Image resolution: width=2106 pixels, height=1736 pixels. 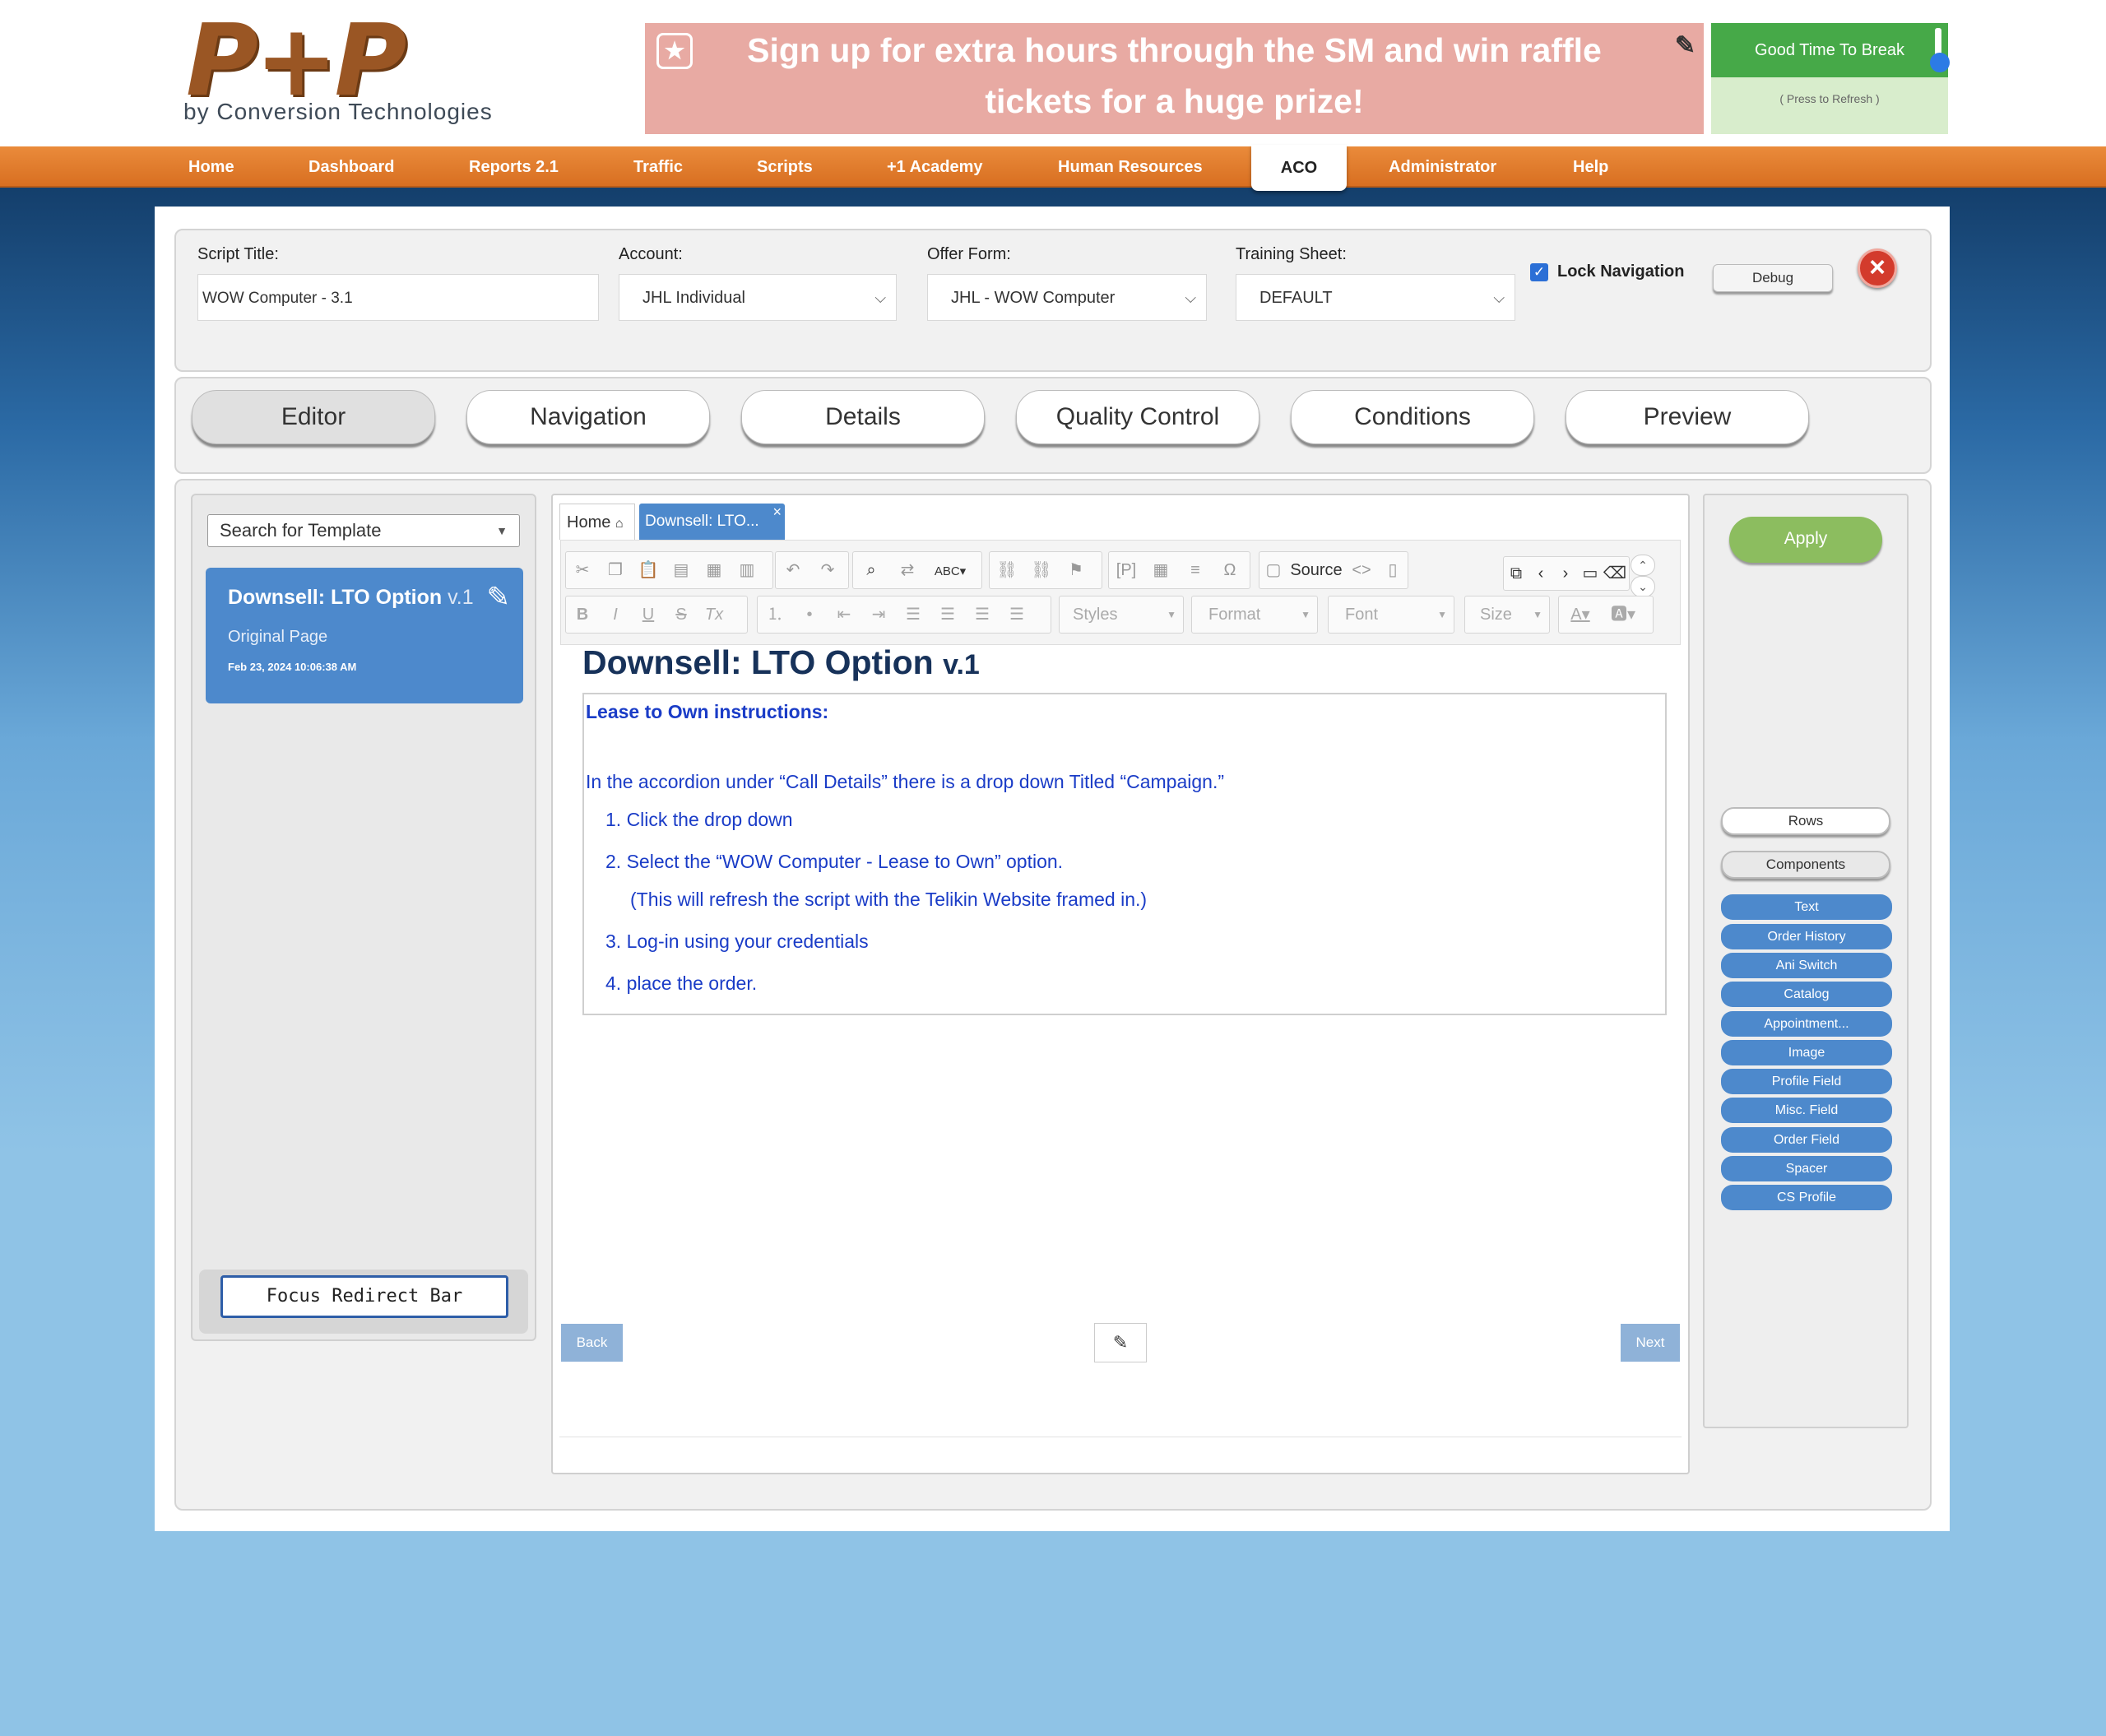 I want to click on styles-select: Styles ▼, so click(x=1121, y=615).